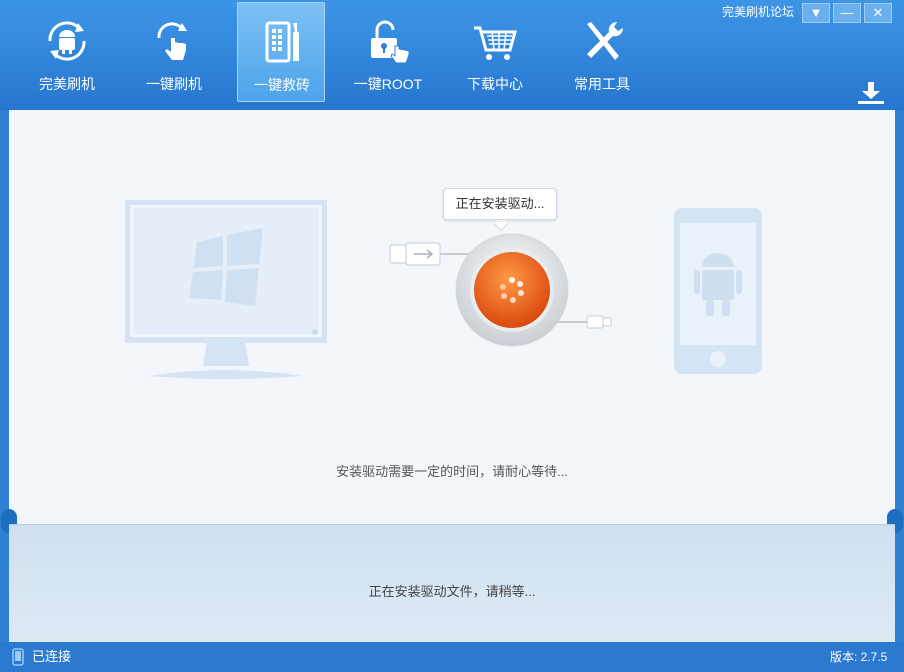 The height and width of the screenshot is (672, 904). What do you see at coordinates (718, 291) in the screenshot?
I see `phone-illustration` at bounding box center [718, 291].